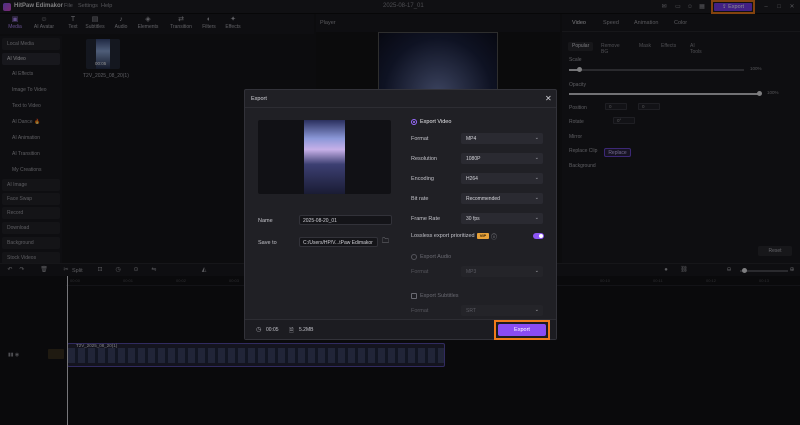 The height and width of the screenshot is (425, 800). I want to click on audio-format-select: MP3 ⌄, so click(502, 271).